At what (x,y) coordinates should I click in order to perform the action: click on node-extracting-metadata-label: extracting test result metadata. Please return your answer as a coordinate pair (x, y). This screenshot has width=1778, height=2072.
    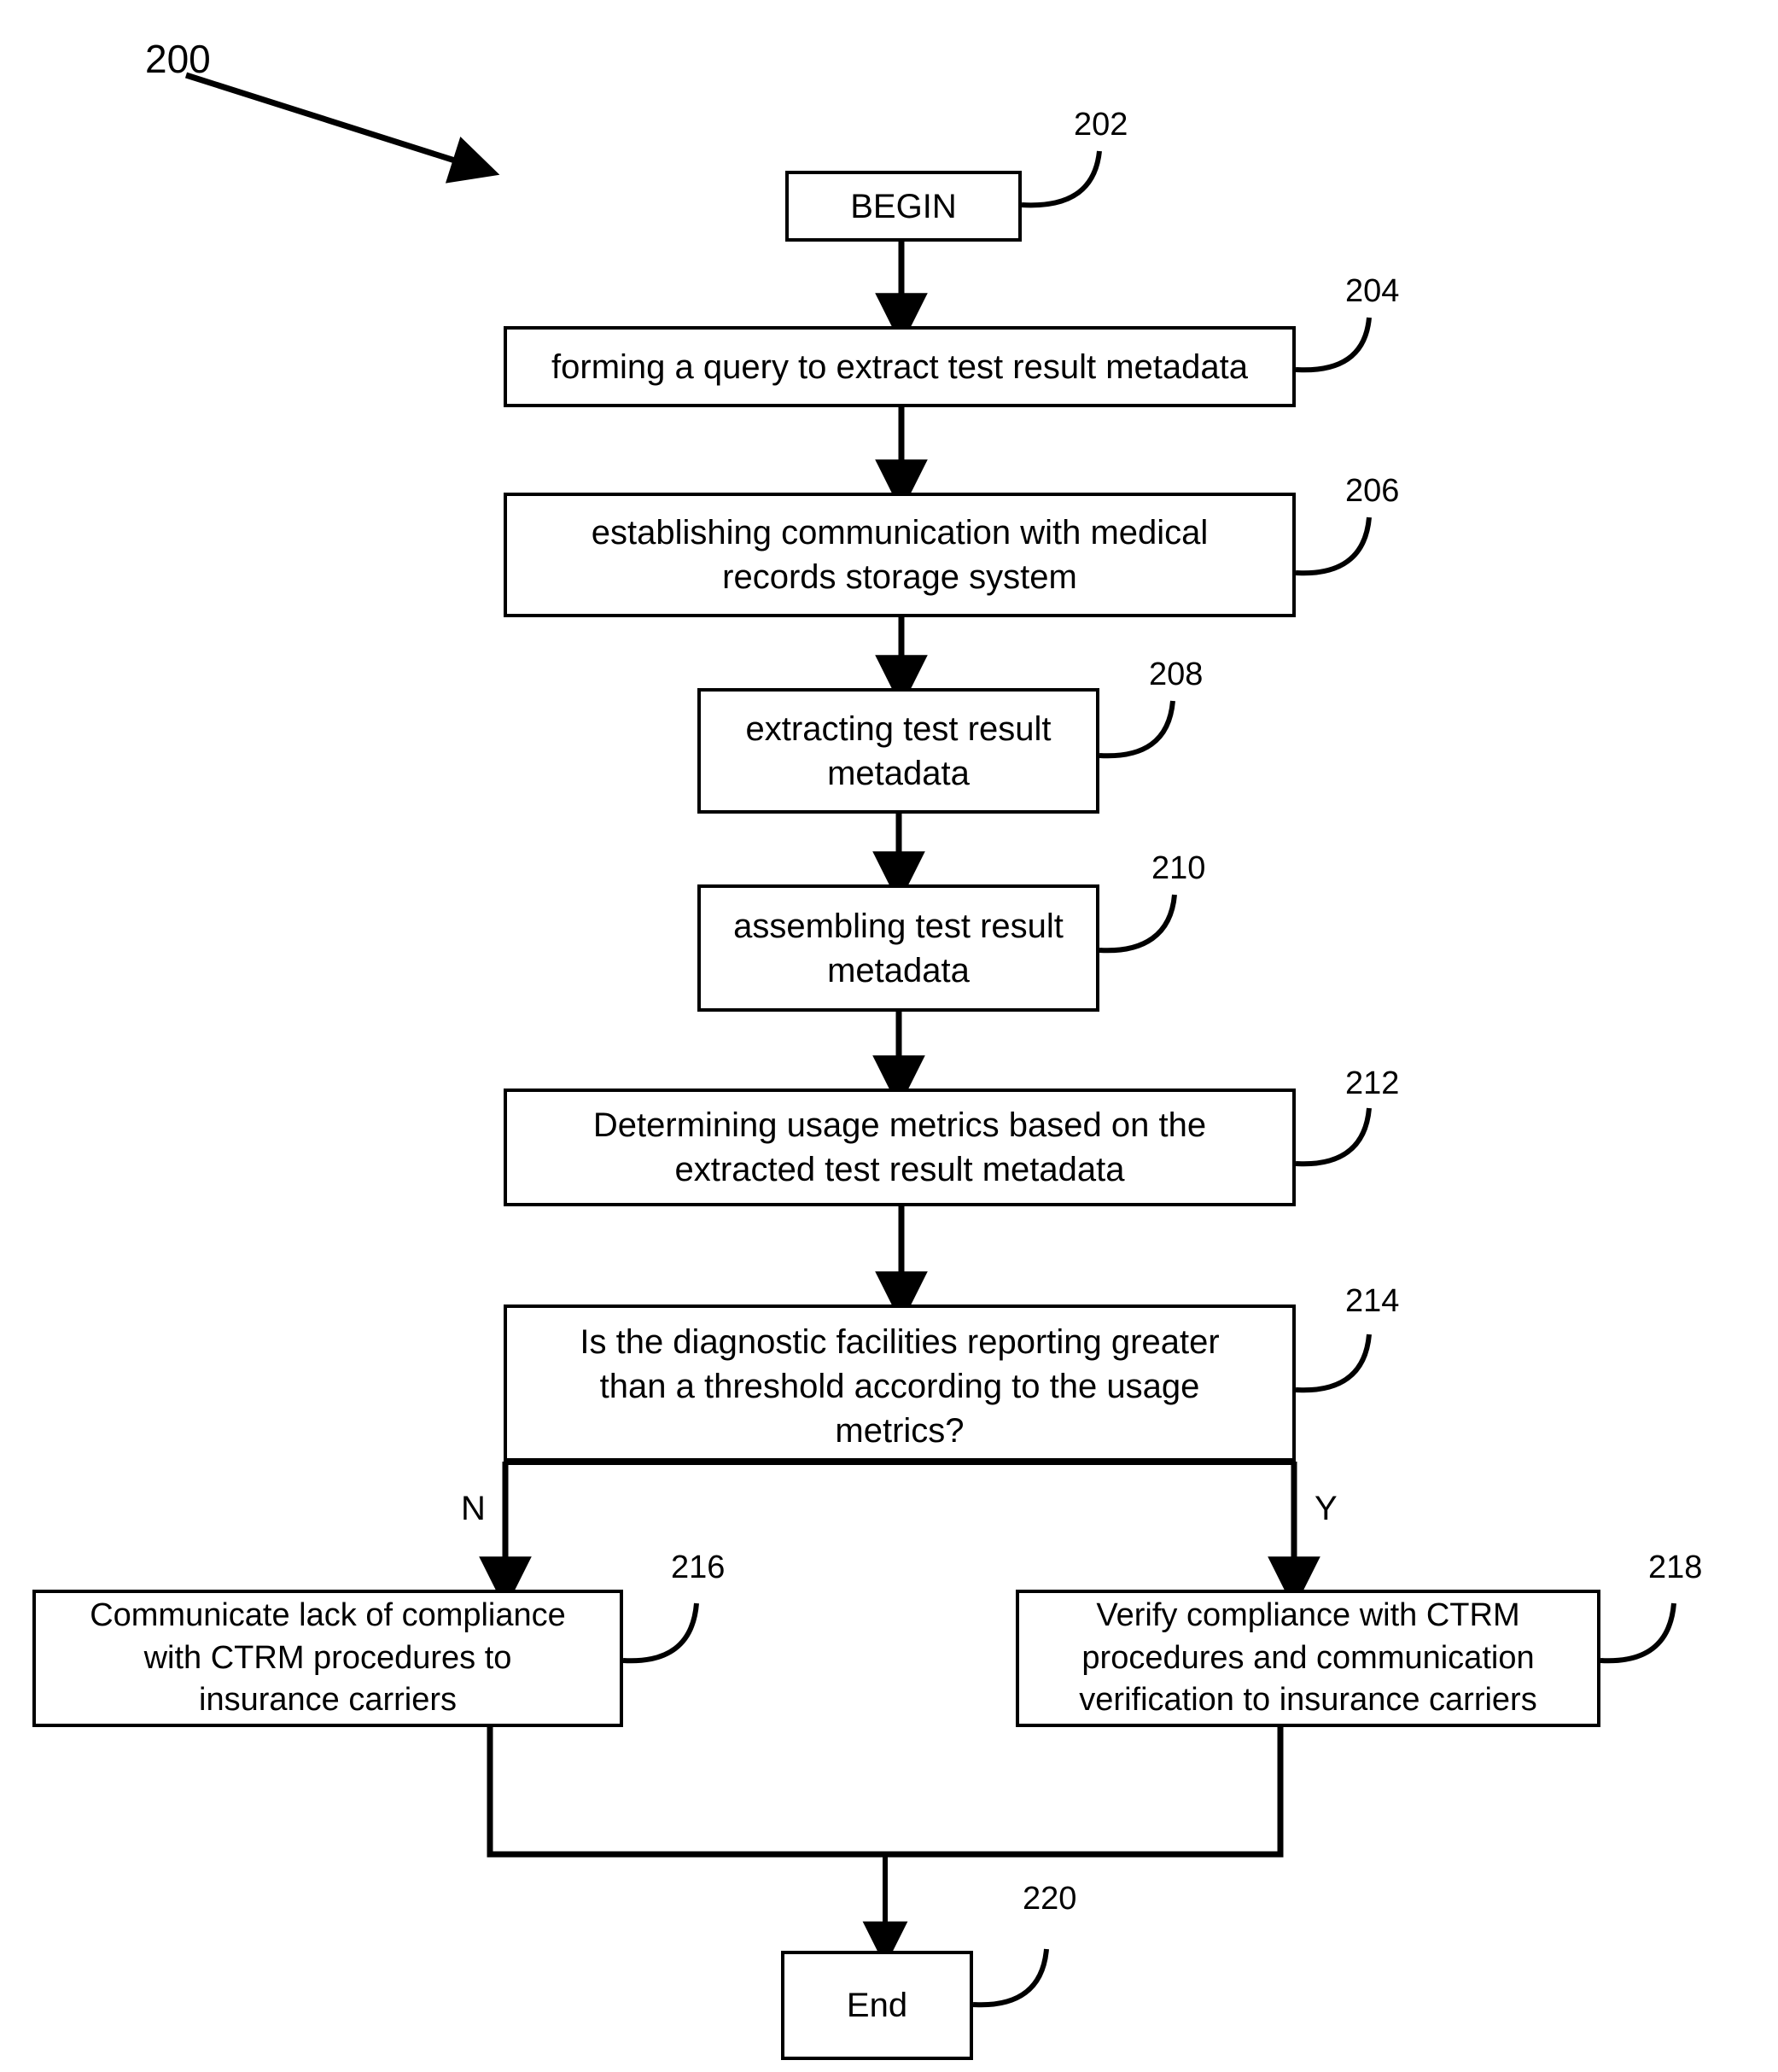
    Looking at the image, I should click on (898, 750).